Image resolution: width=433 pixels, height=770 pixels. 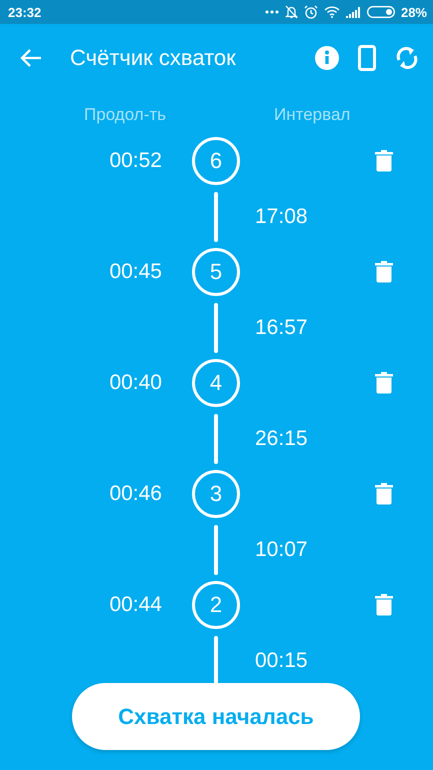 I want to click on screen-title: Счётчик схваток, so click(x=153, y=58).